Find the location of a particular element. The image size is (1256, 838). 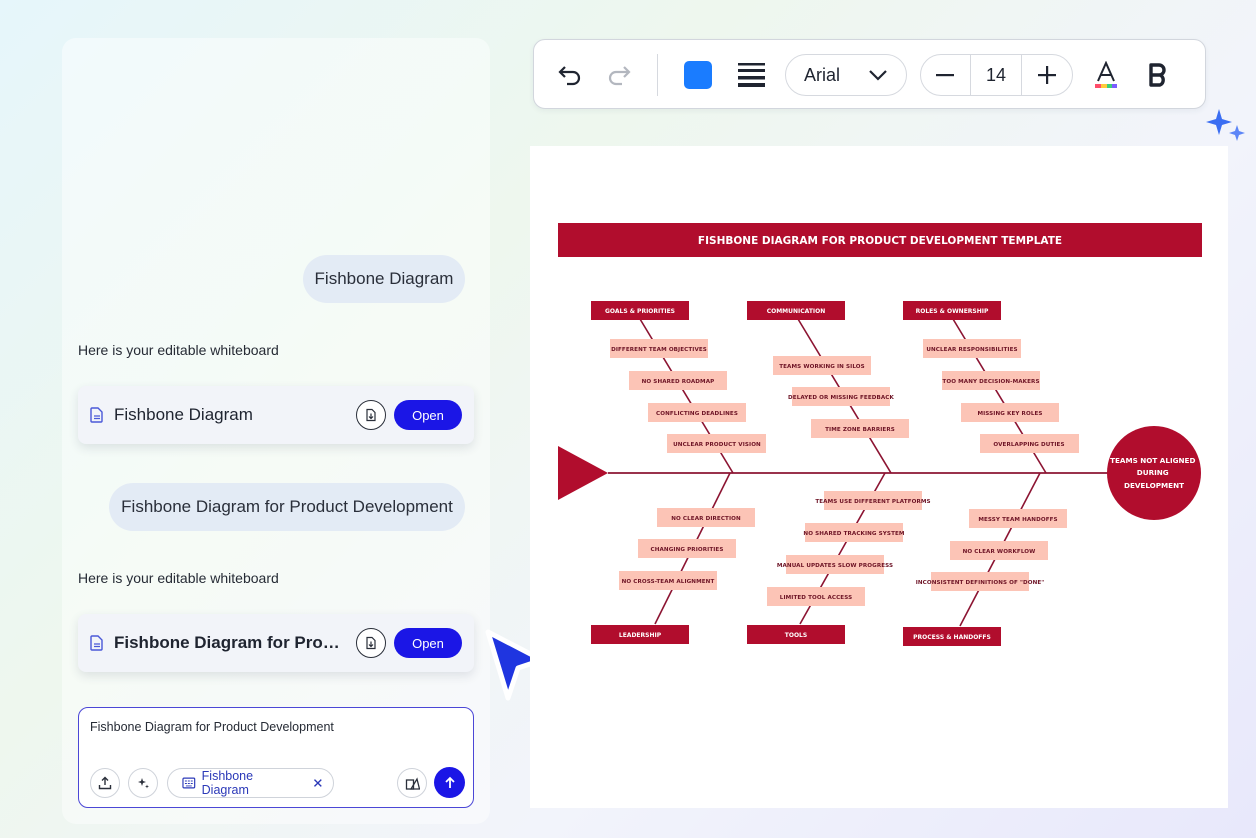

close-icon is located at coordinates (318, 783).